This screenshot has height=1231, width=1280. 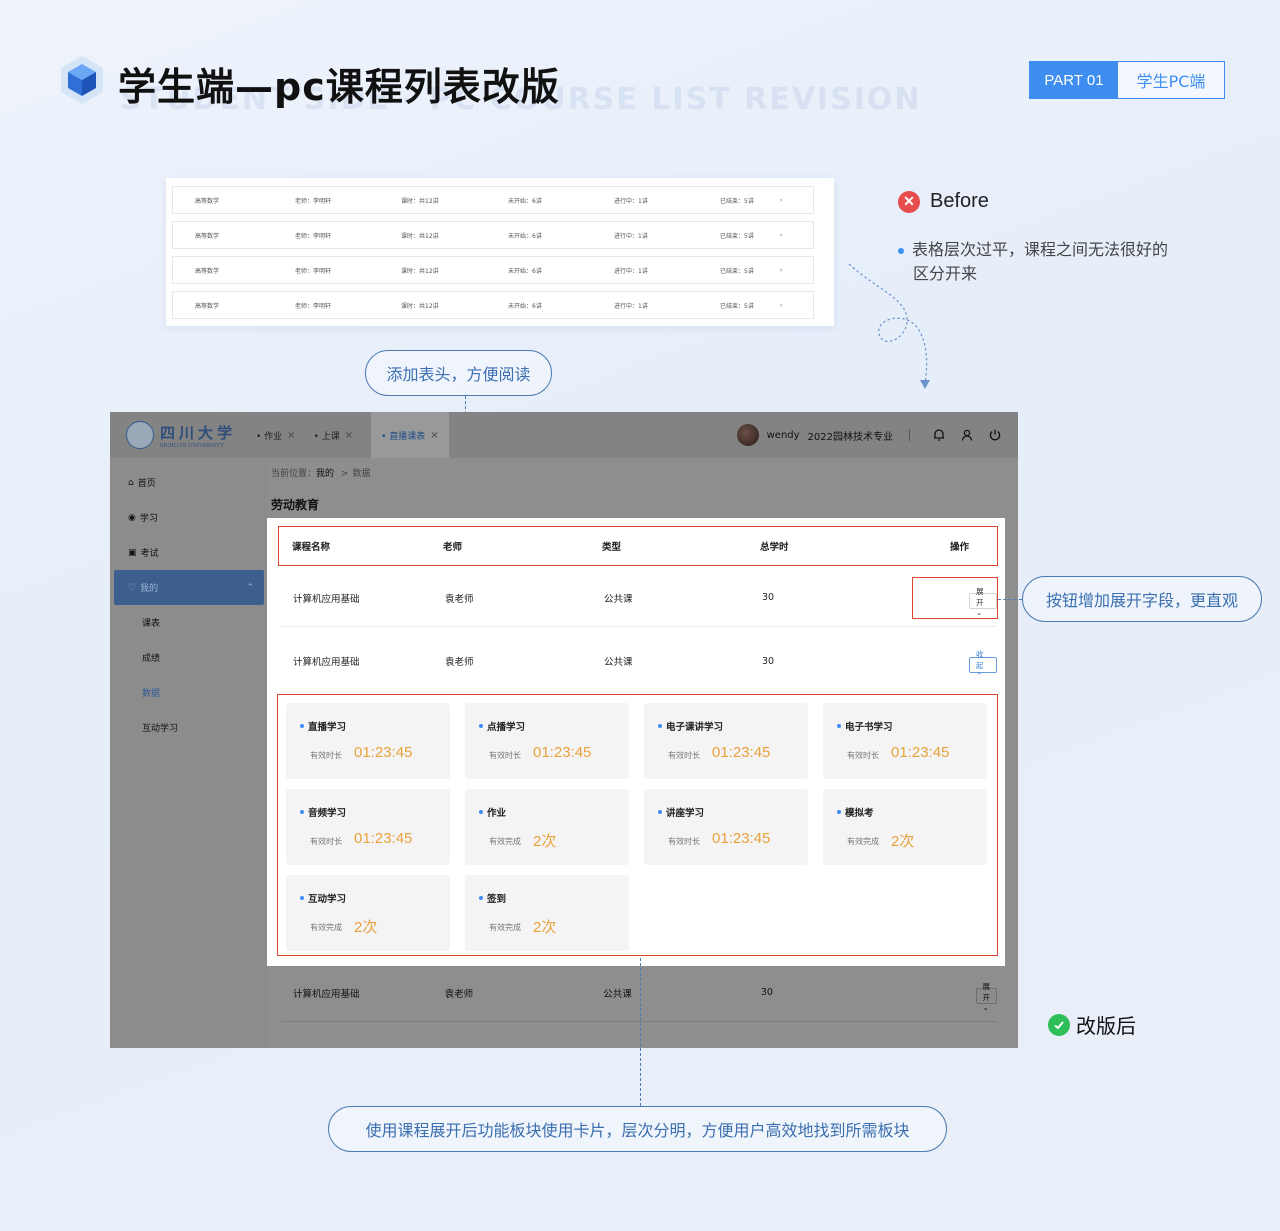 What do you see at coordinates (132, 552) in the screenshot?
I see `exam-icon: ▣` at bounding box center [132, 552].